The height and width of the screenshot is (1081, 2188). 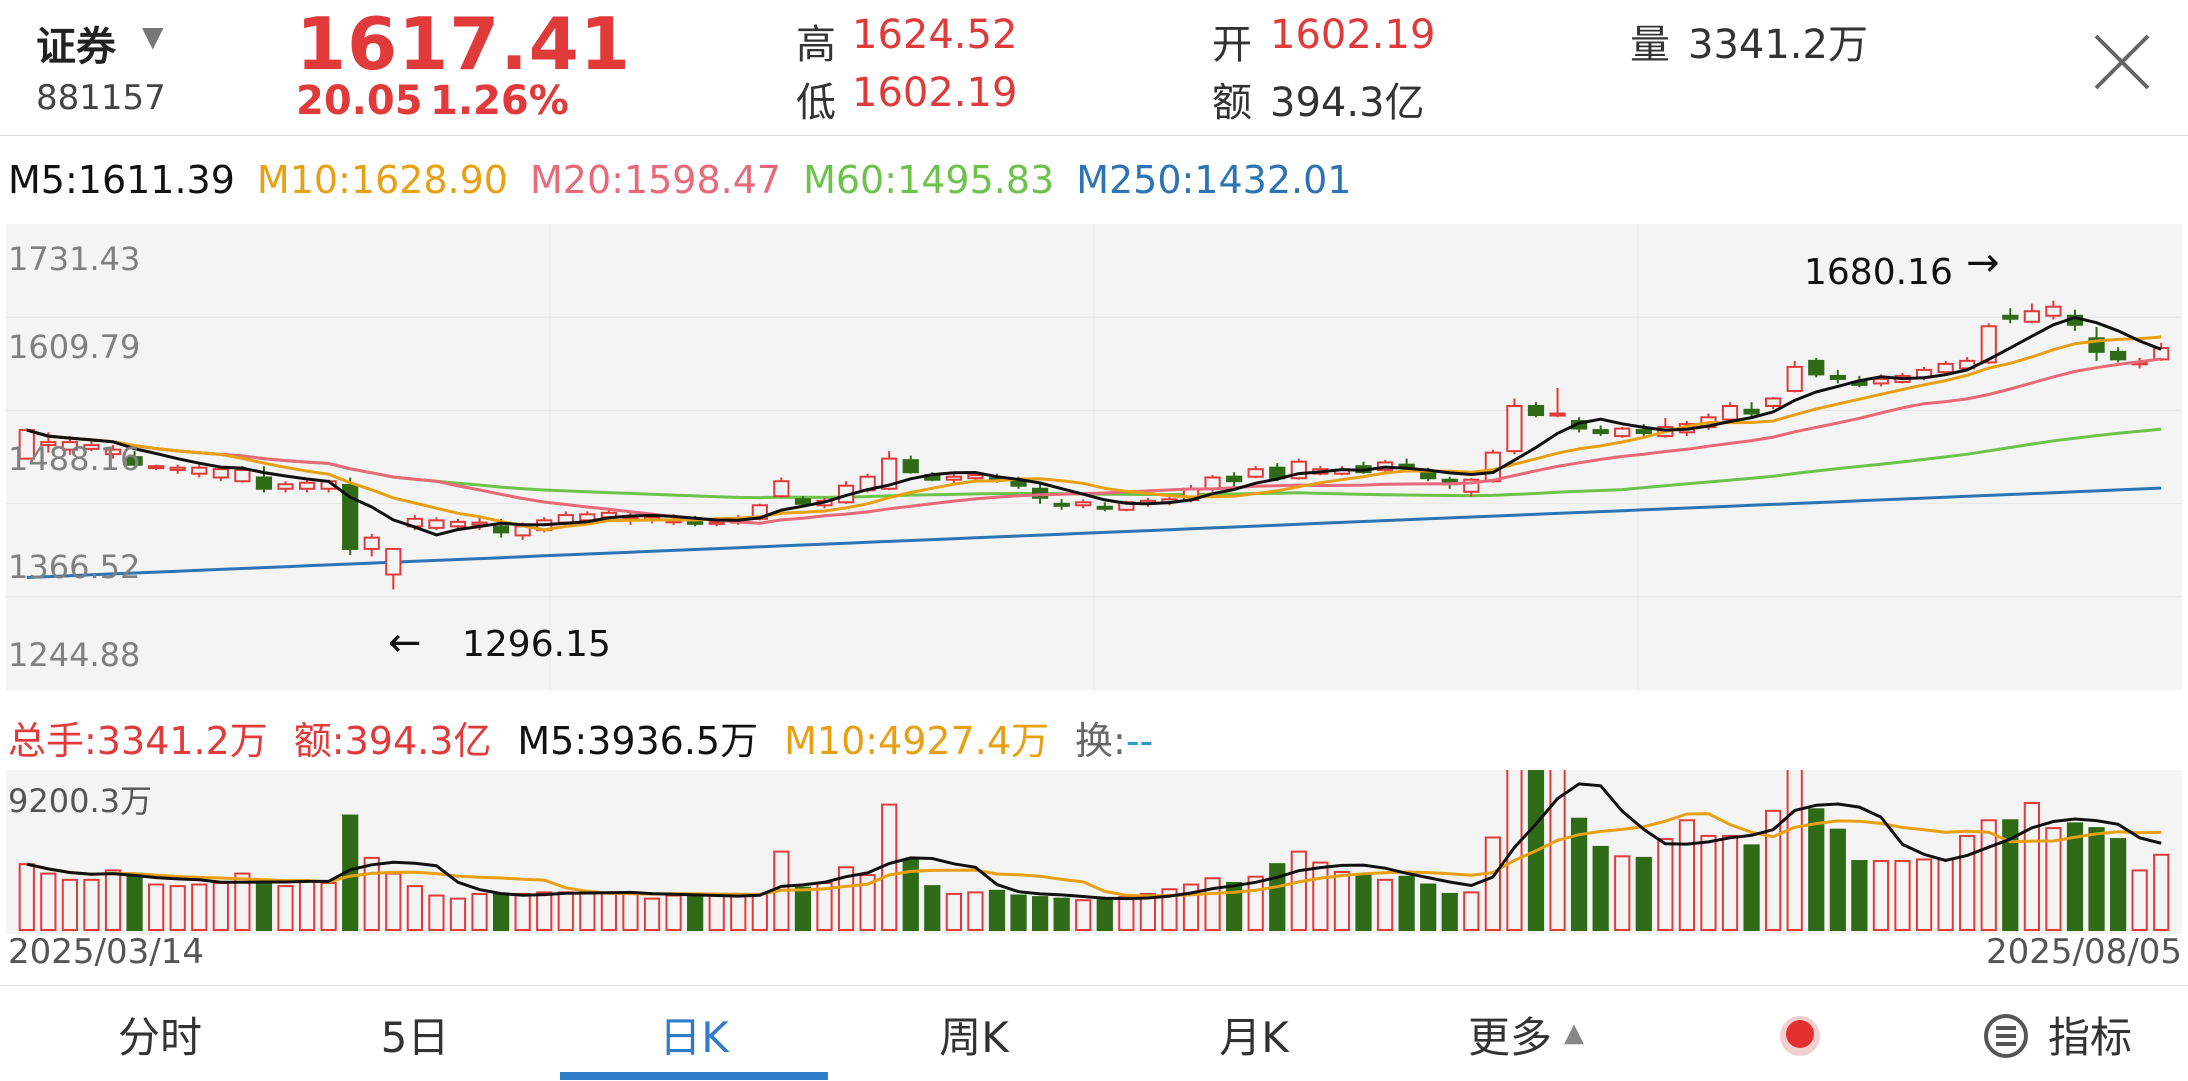 What do you see at coordinates (1807, 1039) in the screenshot?
I see `record-icon` at bounding box center [1807, 1039].